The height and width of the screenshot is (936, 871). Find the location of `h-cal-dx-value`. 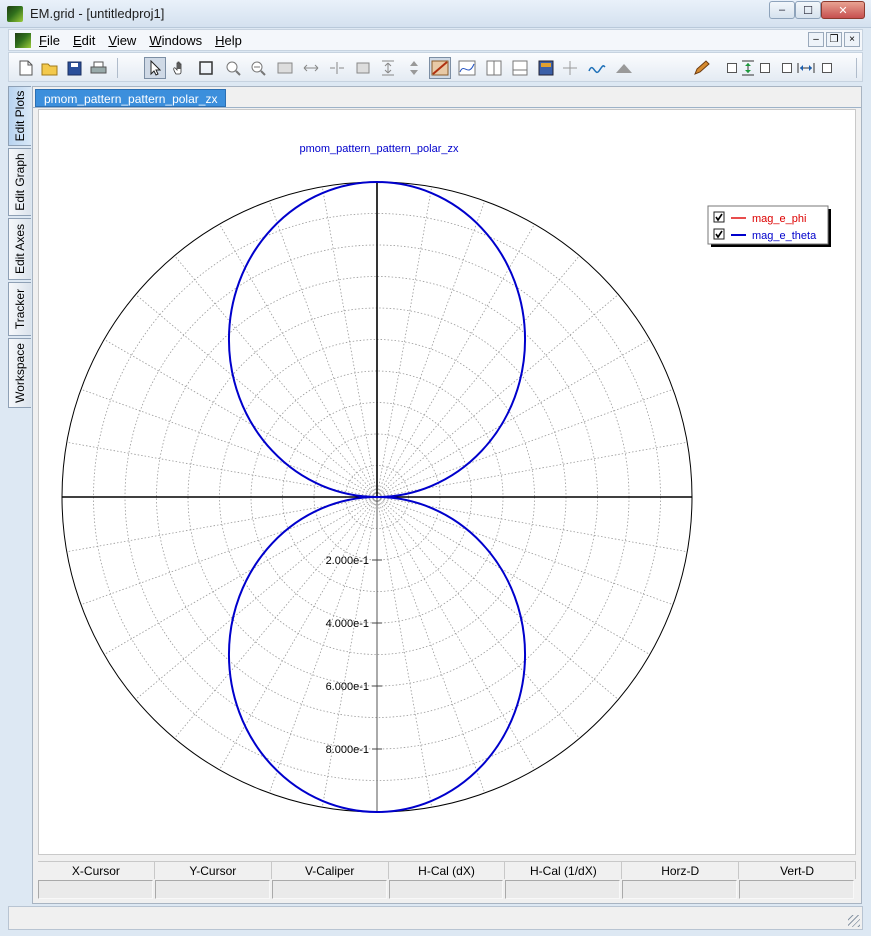

h-cal-dx-value is located at coordinates (446, 889).